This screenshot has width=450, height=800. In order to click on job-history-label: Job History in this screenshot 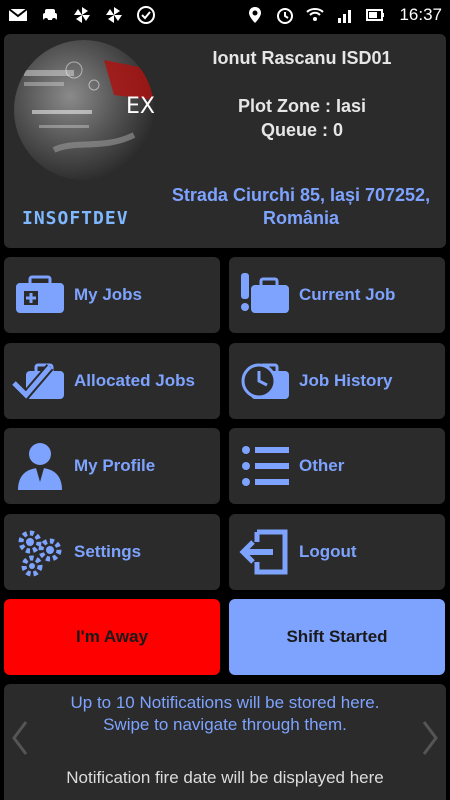, I will do `click(346, 380)`.